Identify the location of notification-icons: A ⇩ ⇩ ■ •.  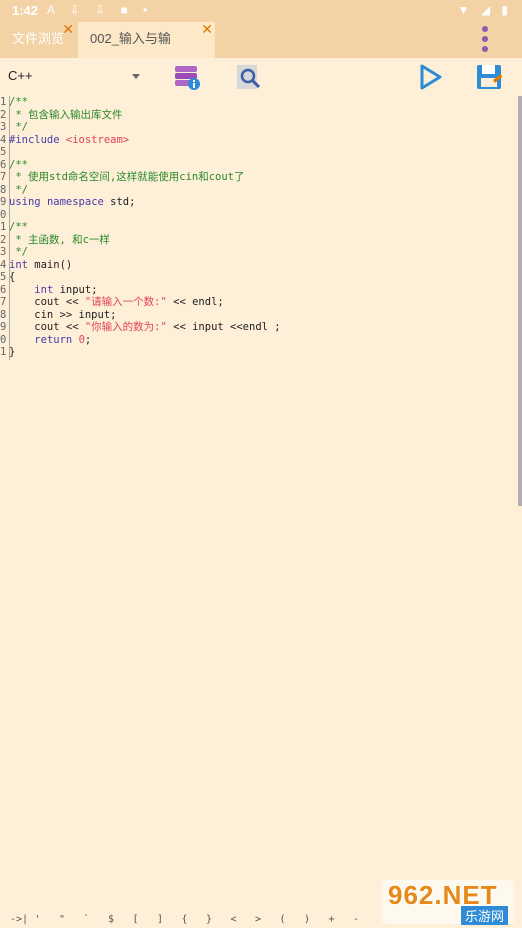
(100, 10).